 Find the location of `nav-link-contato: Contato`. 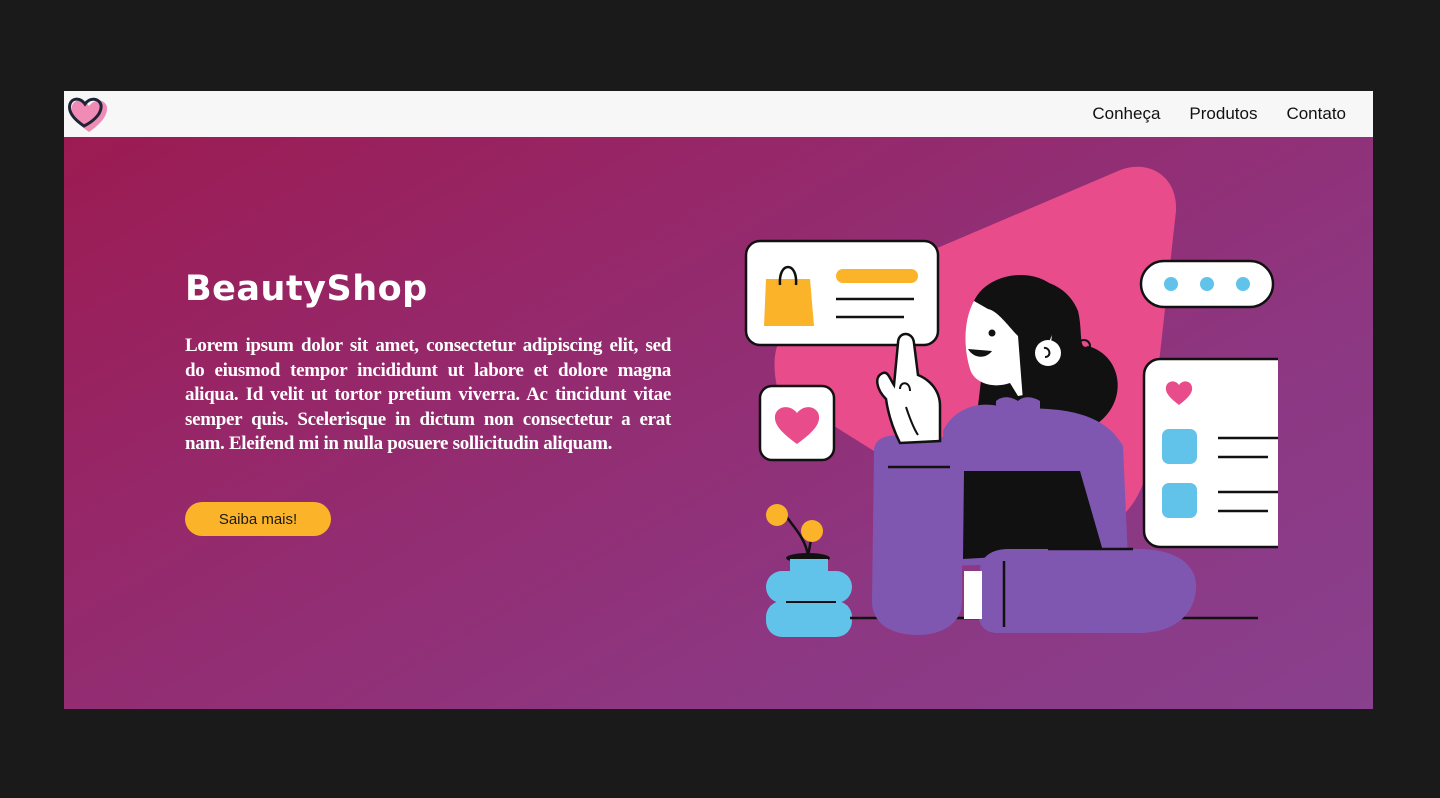

nav-link-contato: Contato is located at coordinates (1316, 114).